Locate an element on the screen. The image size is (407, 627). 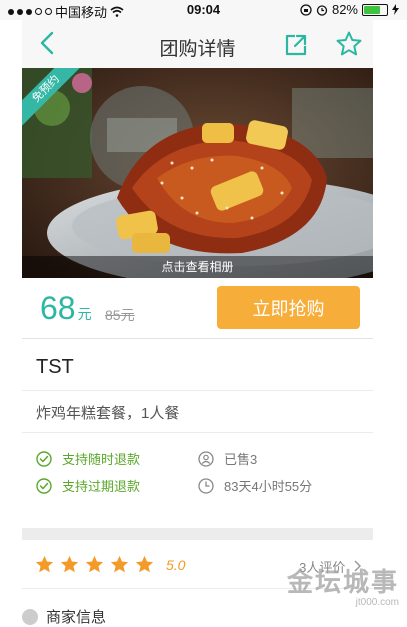
feature-refund-anytime: 支持随时退款 is located at coordinates (88, 458).